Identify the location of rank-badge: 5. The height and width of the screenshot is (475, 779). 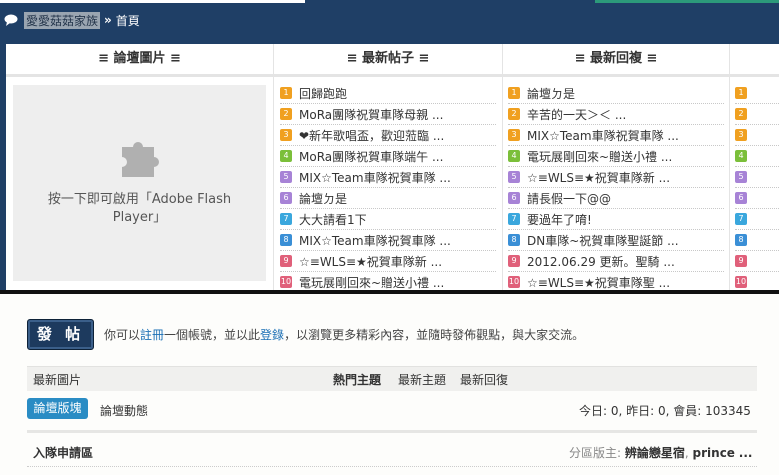
(514, 177).